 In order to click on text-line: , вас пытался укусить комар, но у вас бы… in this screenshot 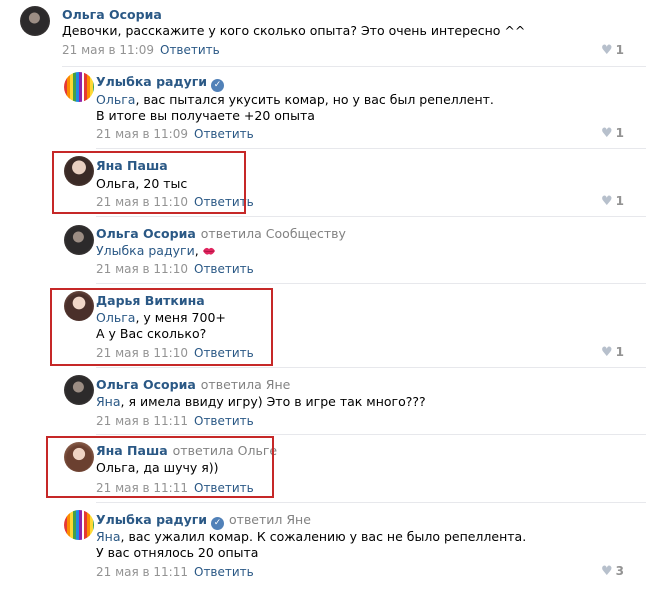, I will do `click(314, 99)`.